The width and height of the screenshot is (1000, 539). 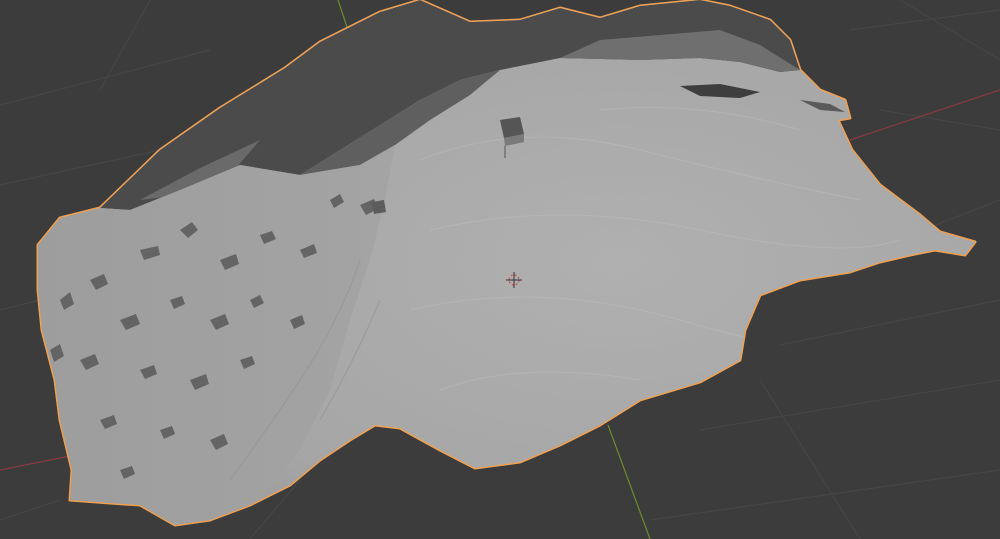 What do you see at coordinates (629, 481) in the screenshot?
I see `y-axis-line-near` at bounding box center [629, 481].